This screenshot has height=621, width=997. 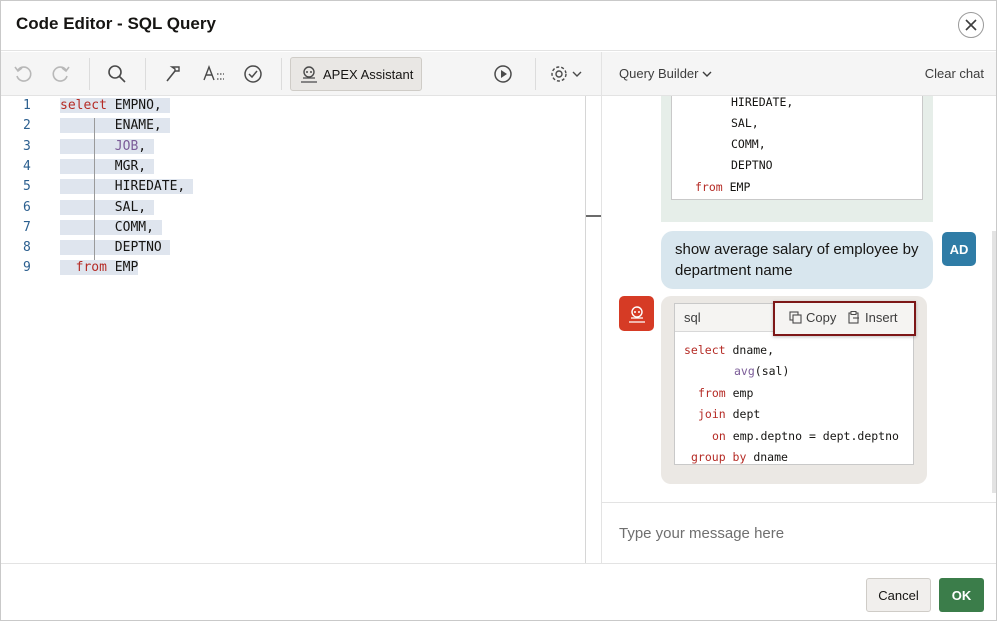 I want to click on editor-line: 4 MGR,, so click(x=293, y=168).